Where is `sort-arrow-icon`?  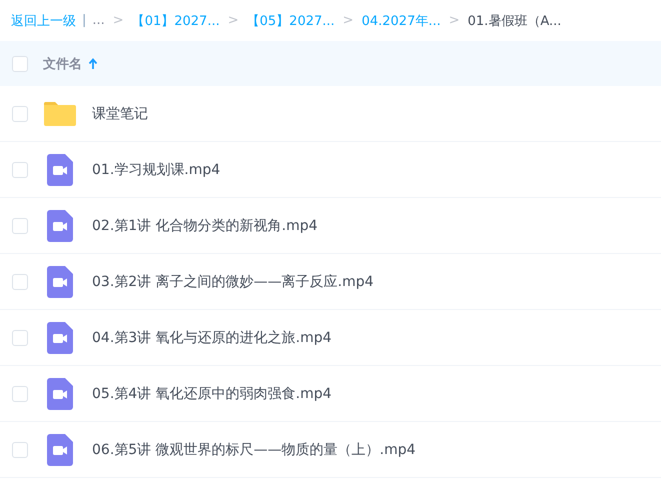
sort-arrow-icon is located at coordinates (93, 64).